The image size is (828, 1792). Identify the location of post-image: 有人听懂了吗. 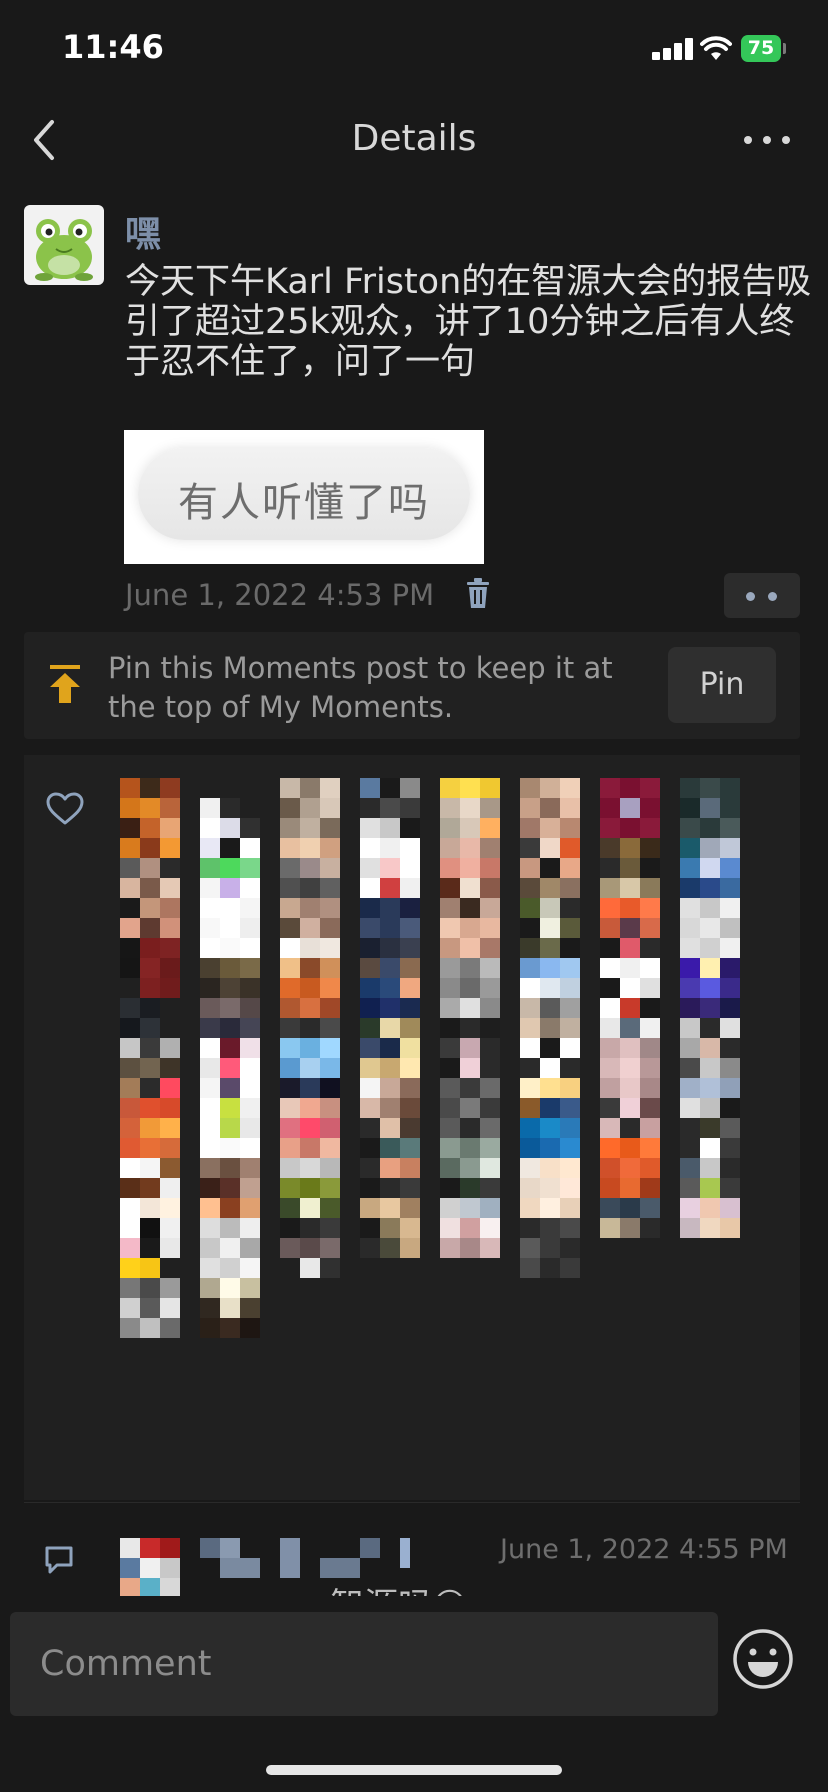
(304, 497).